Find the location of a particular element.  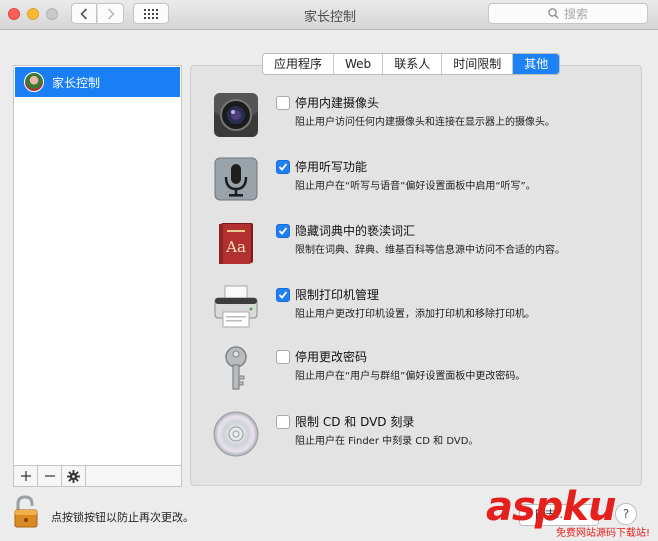

option-description: 限制在词典、辞典、维基百科等信息源中访问不合适的内容。 is located at coordinates (430, 250).